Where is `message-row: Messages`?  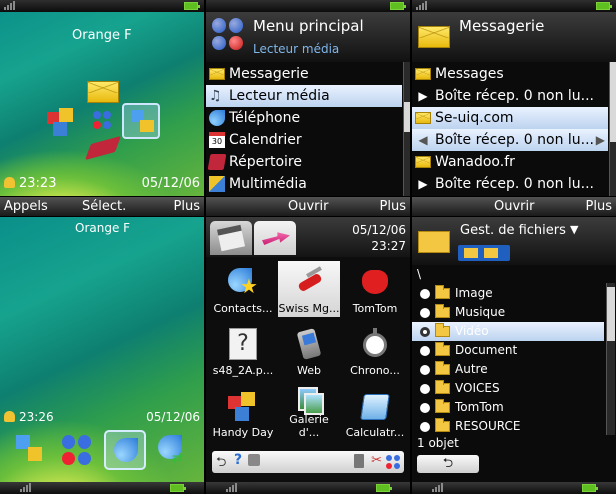
message-row: Messages is located at coordinates (510, 74).